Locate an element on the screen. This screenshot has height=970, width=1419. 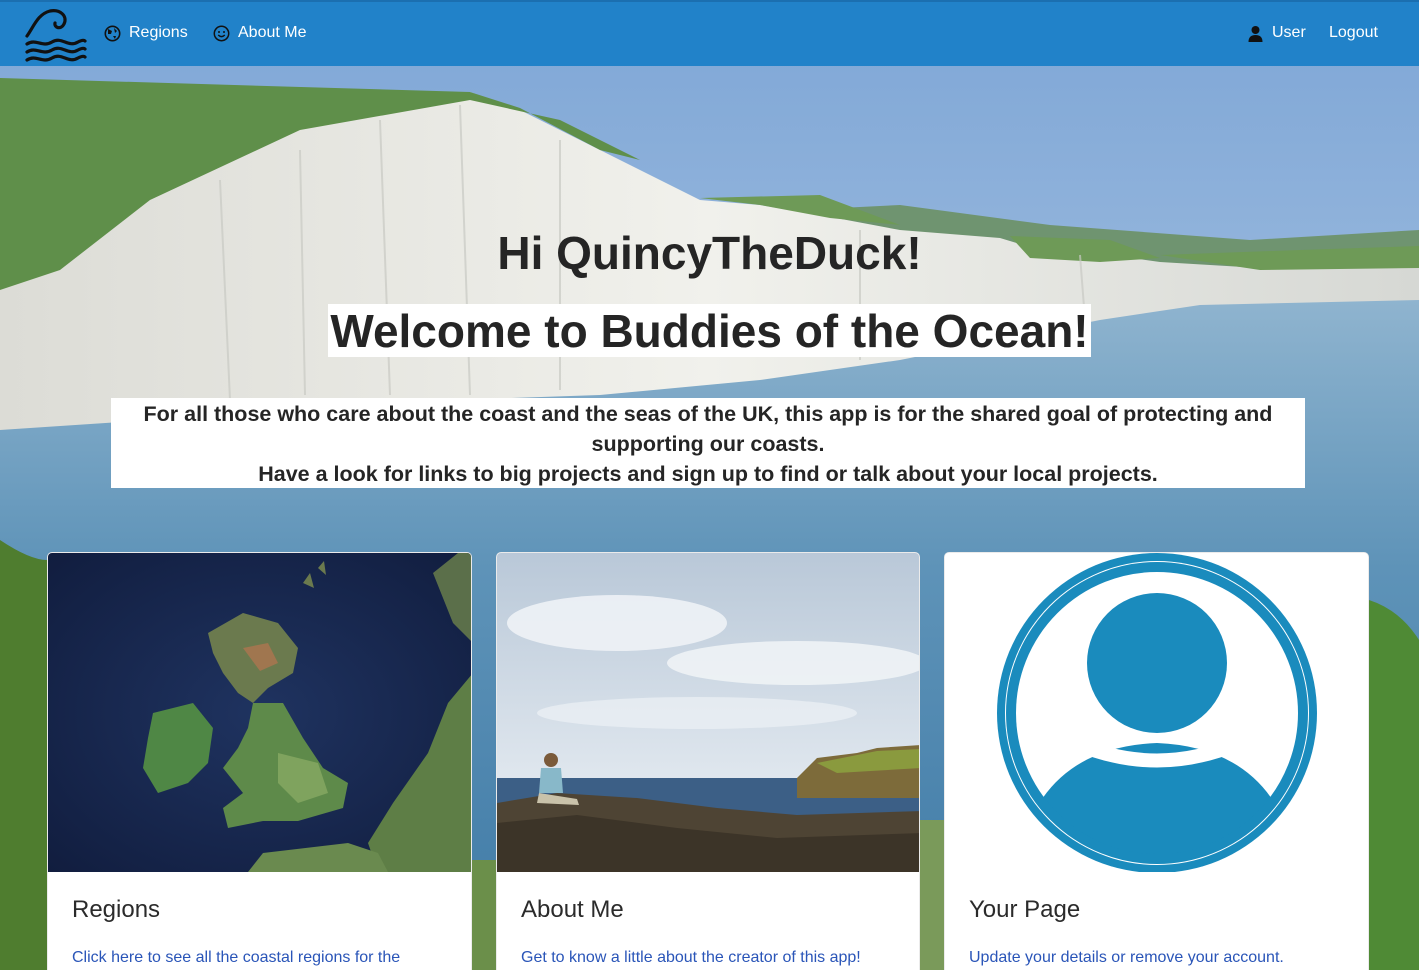
top-navbar: Regions About Me User Logout is located at coordinates (709, 33).